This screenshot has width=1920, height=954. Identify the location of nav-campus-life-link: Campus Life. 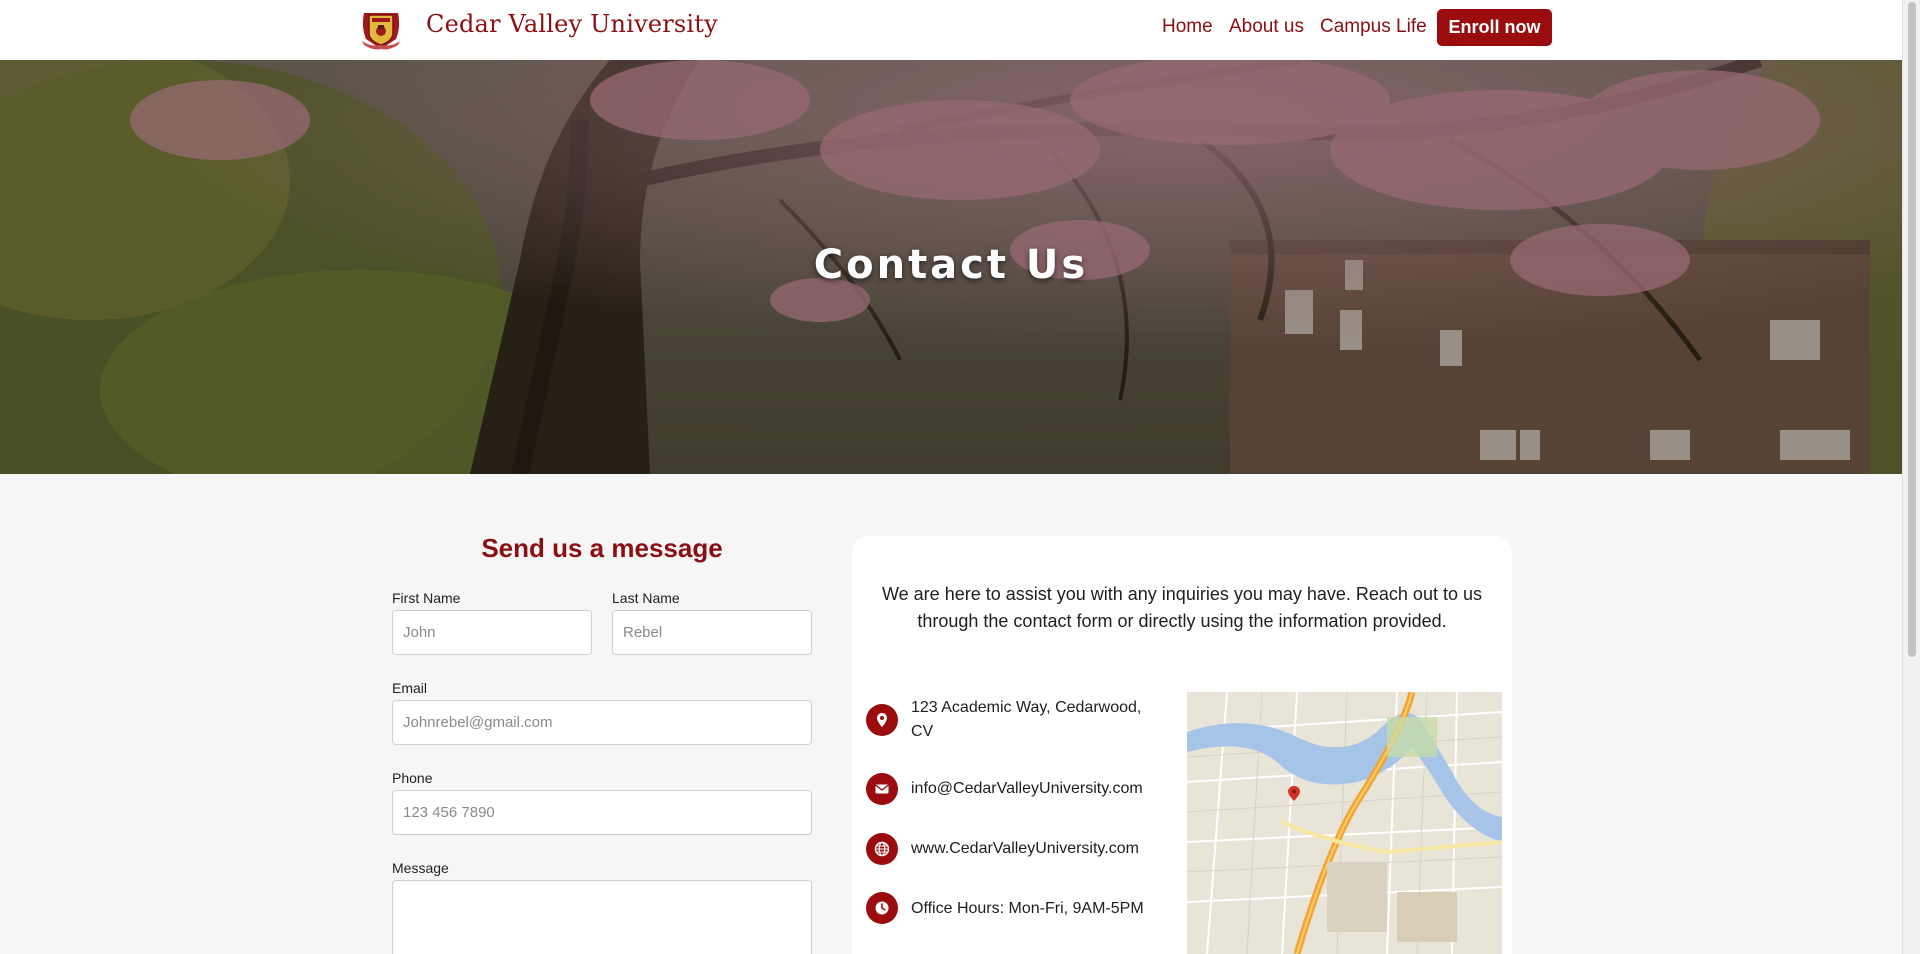
(1373, 27).